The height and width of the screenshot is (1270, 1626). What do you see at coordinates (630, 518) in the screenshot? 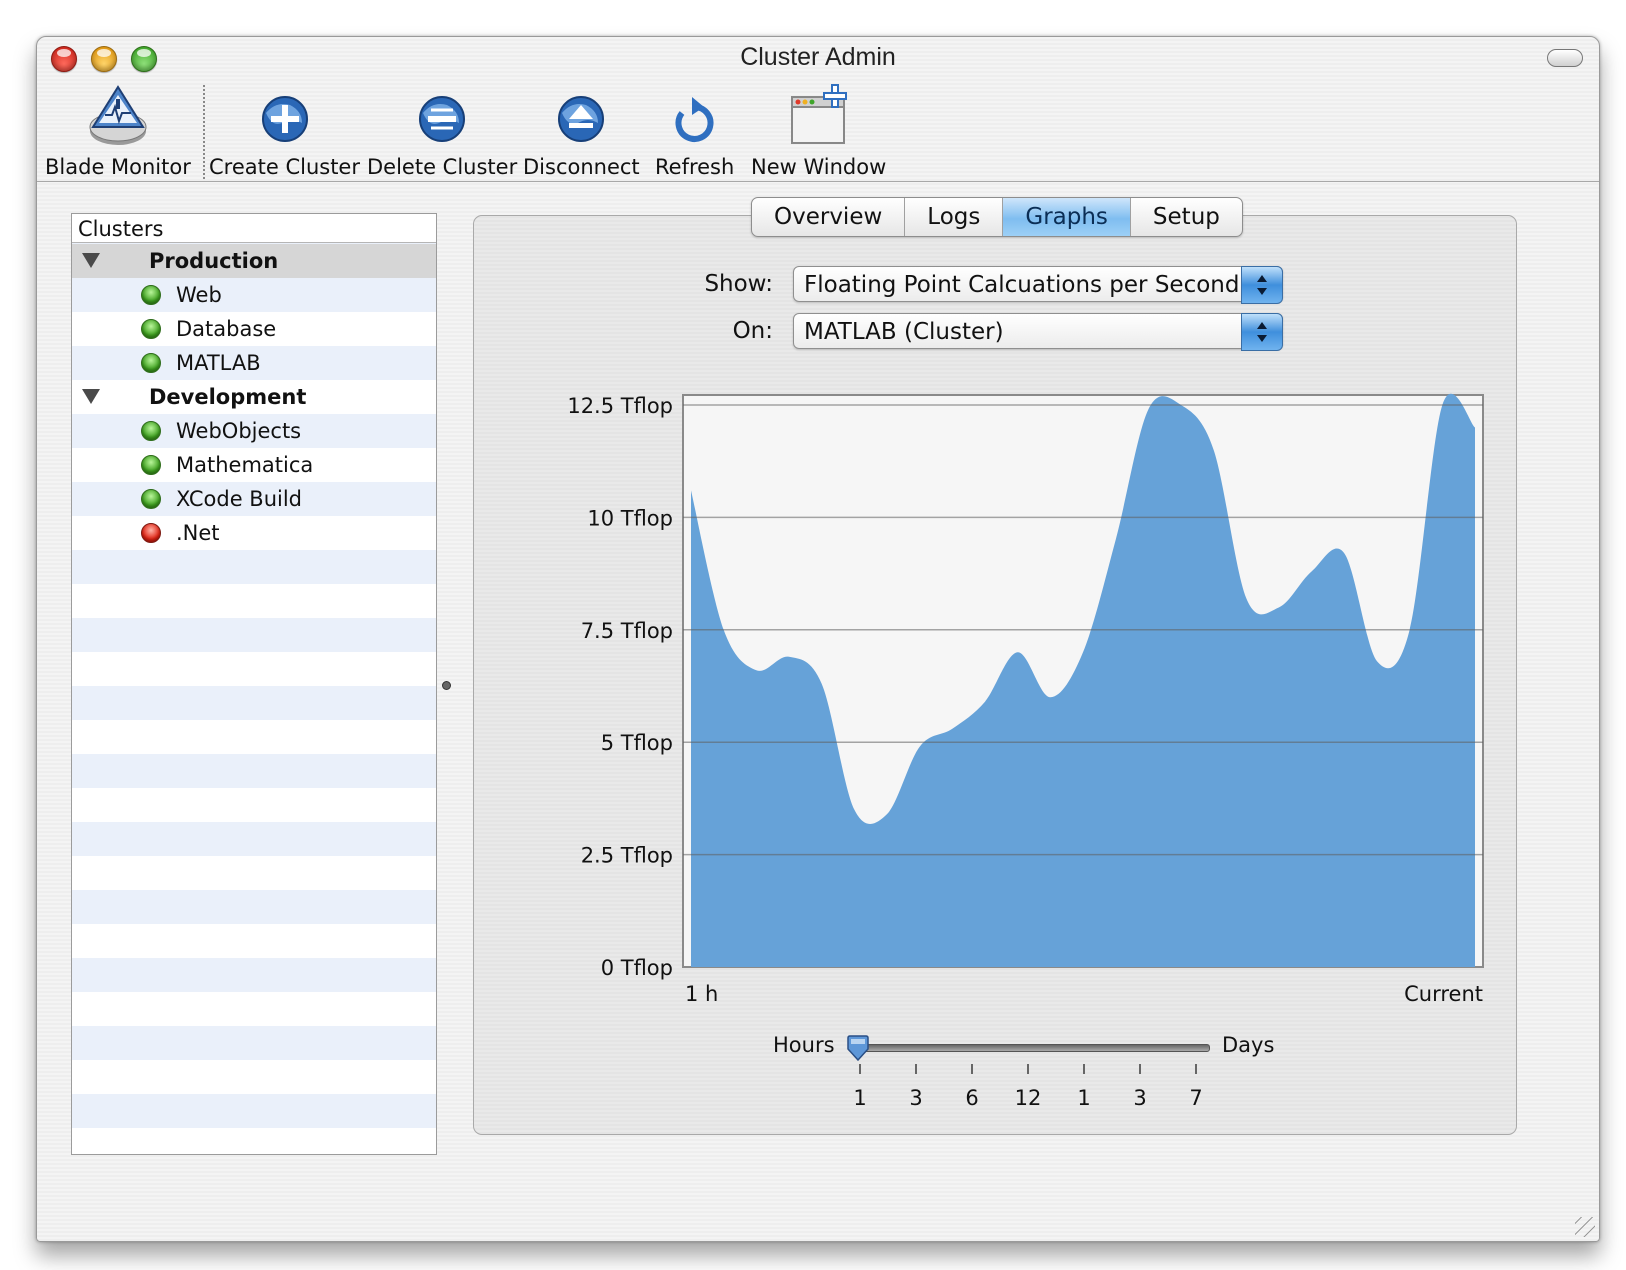
I see `y-tick-label: 10 Tflop` at bounding box center [630, 518].